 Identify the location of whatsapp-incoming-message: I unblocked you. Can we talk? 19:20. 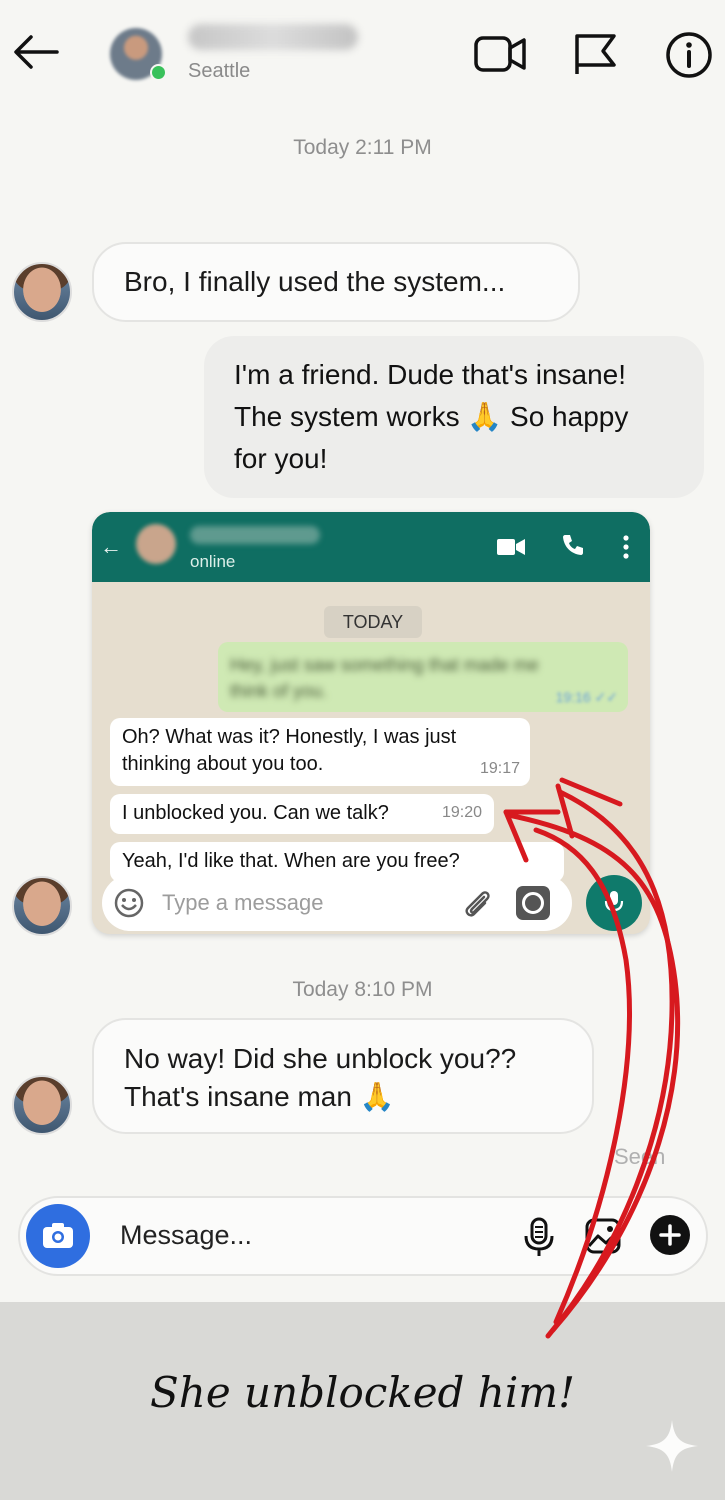
(302, 814).